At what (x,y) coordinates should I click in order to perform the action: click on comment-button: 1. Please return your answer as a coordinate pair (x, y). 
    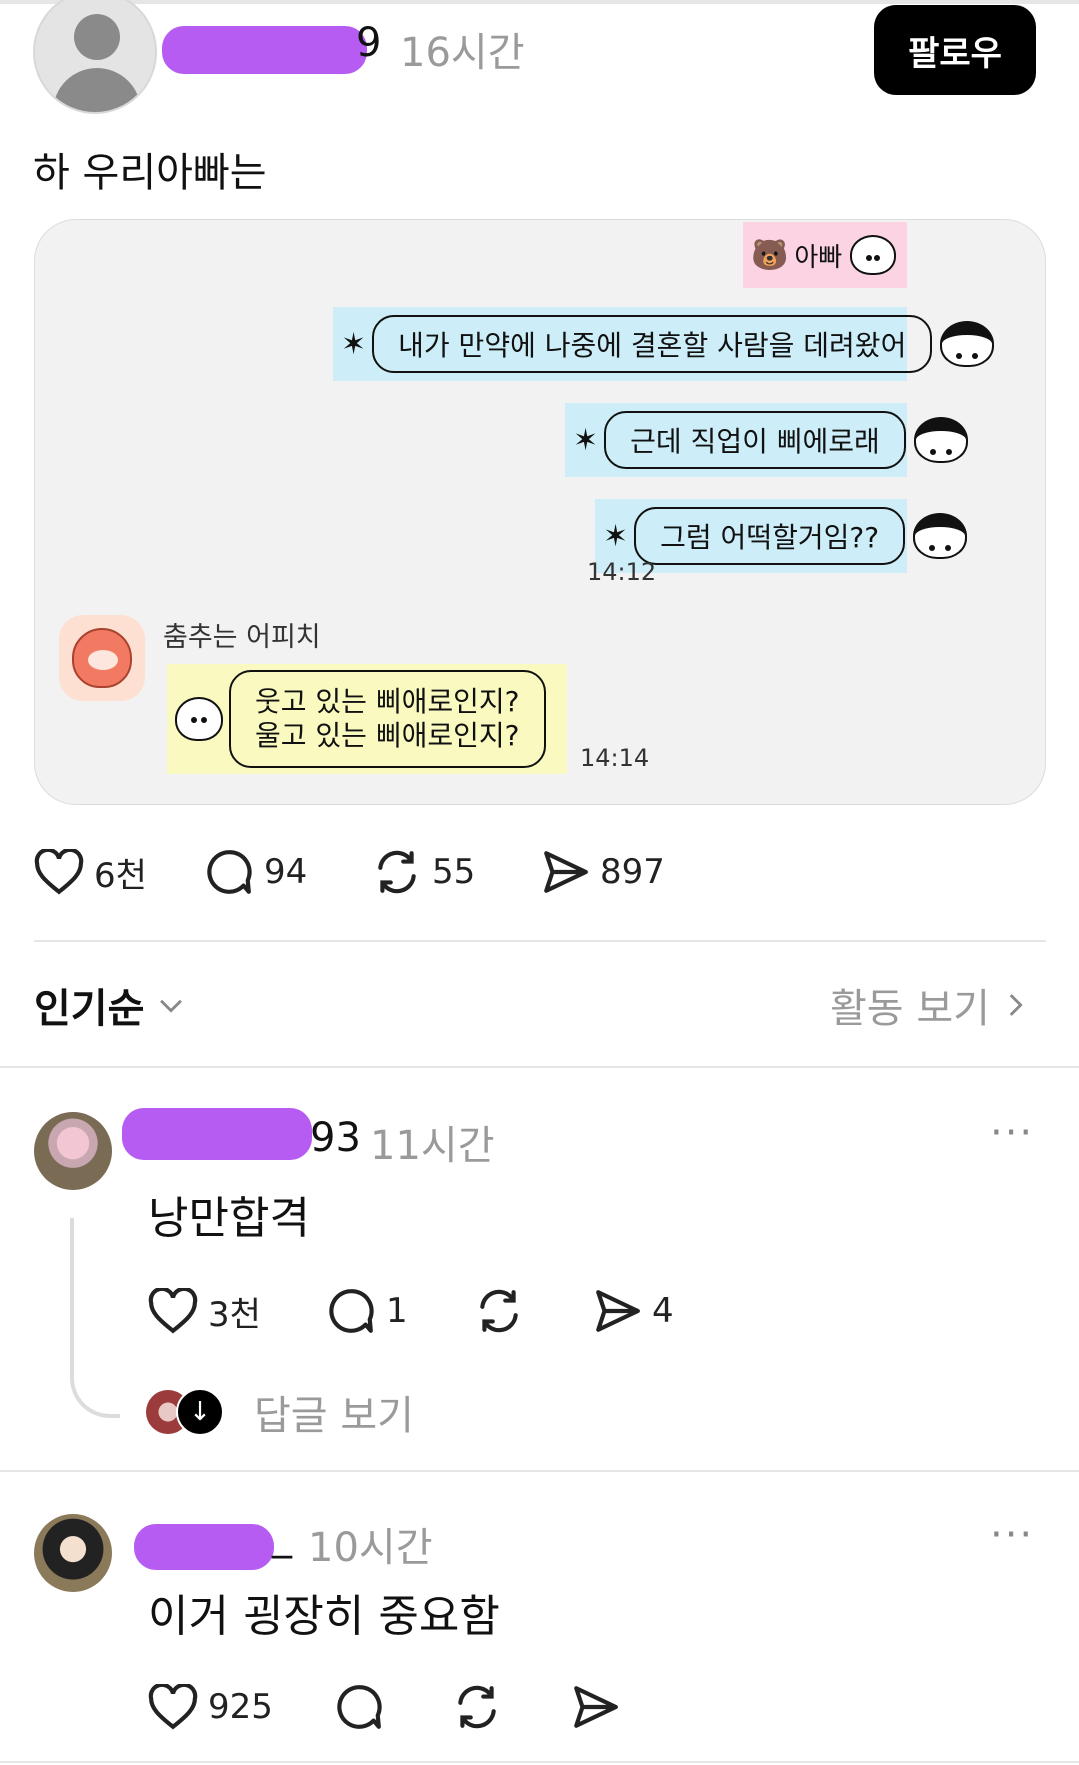
    Looking at the image, I should click on (400, 1311).